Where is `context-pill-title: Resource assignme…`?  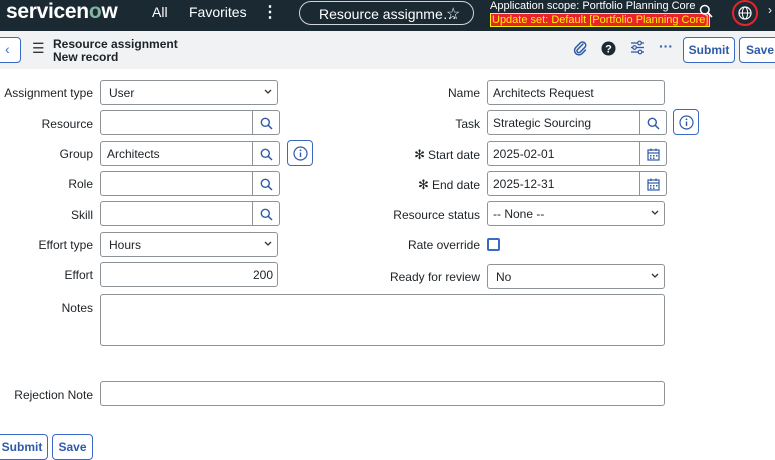
context-pill-title: Resource assignme… is located at coordinates (388, 14).